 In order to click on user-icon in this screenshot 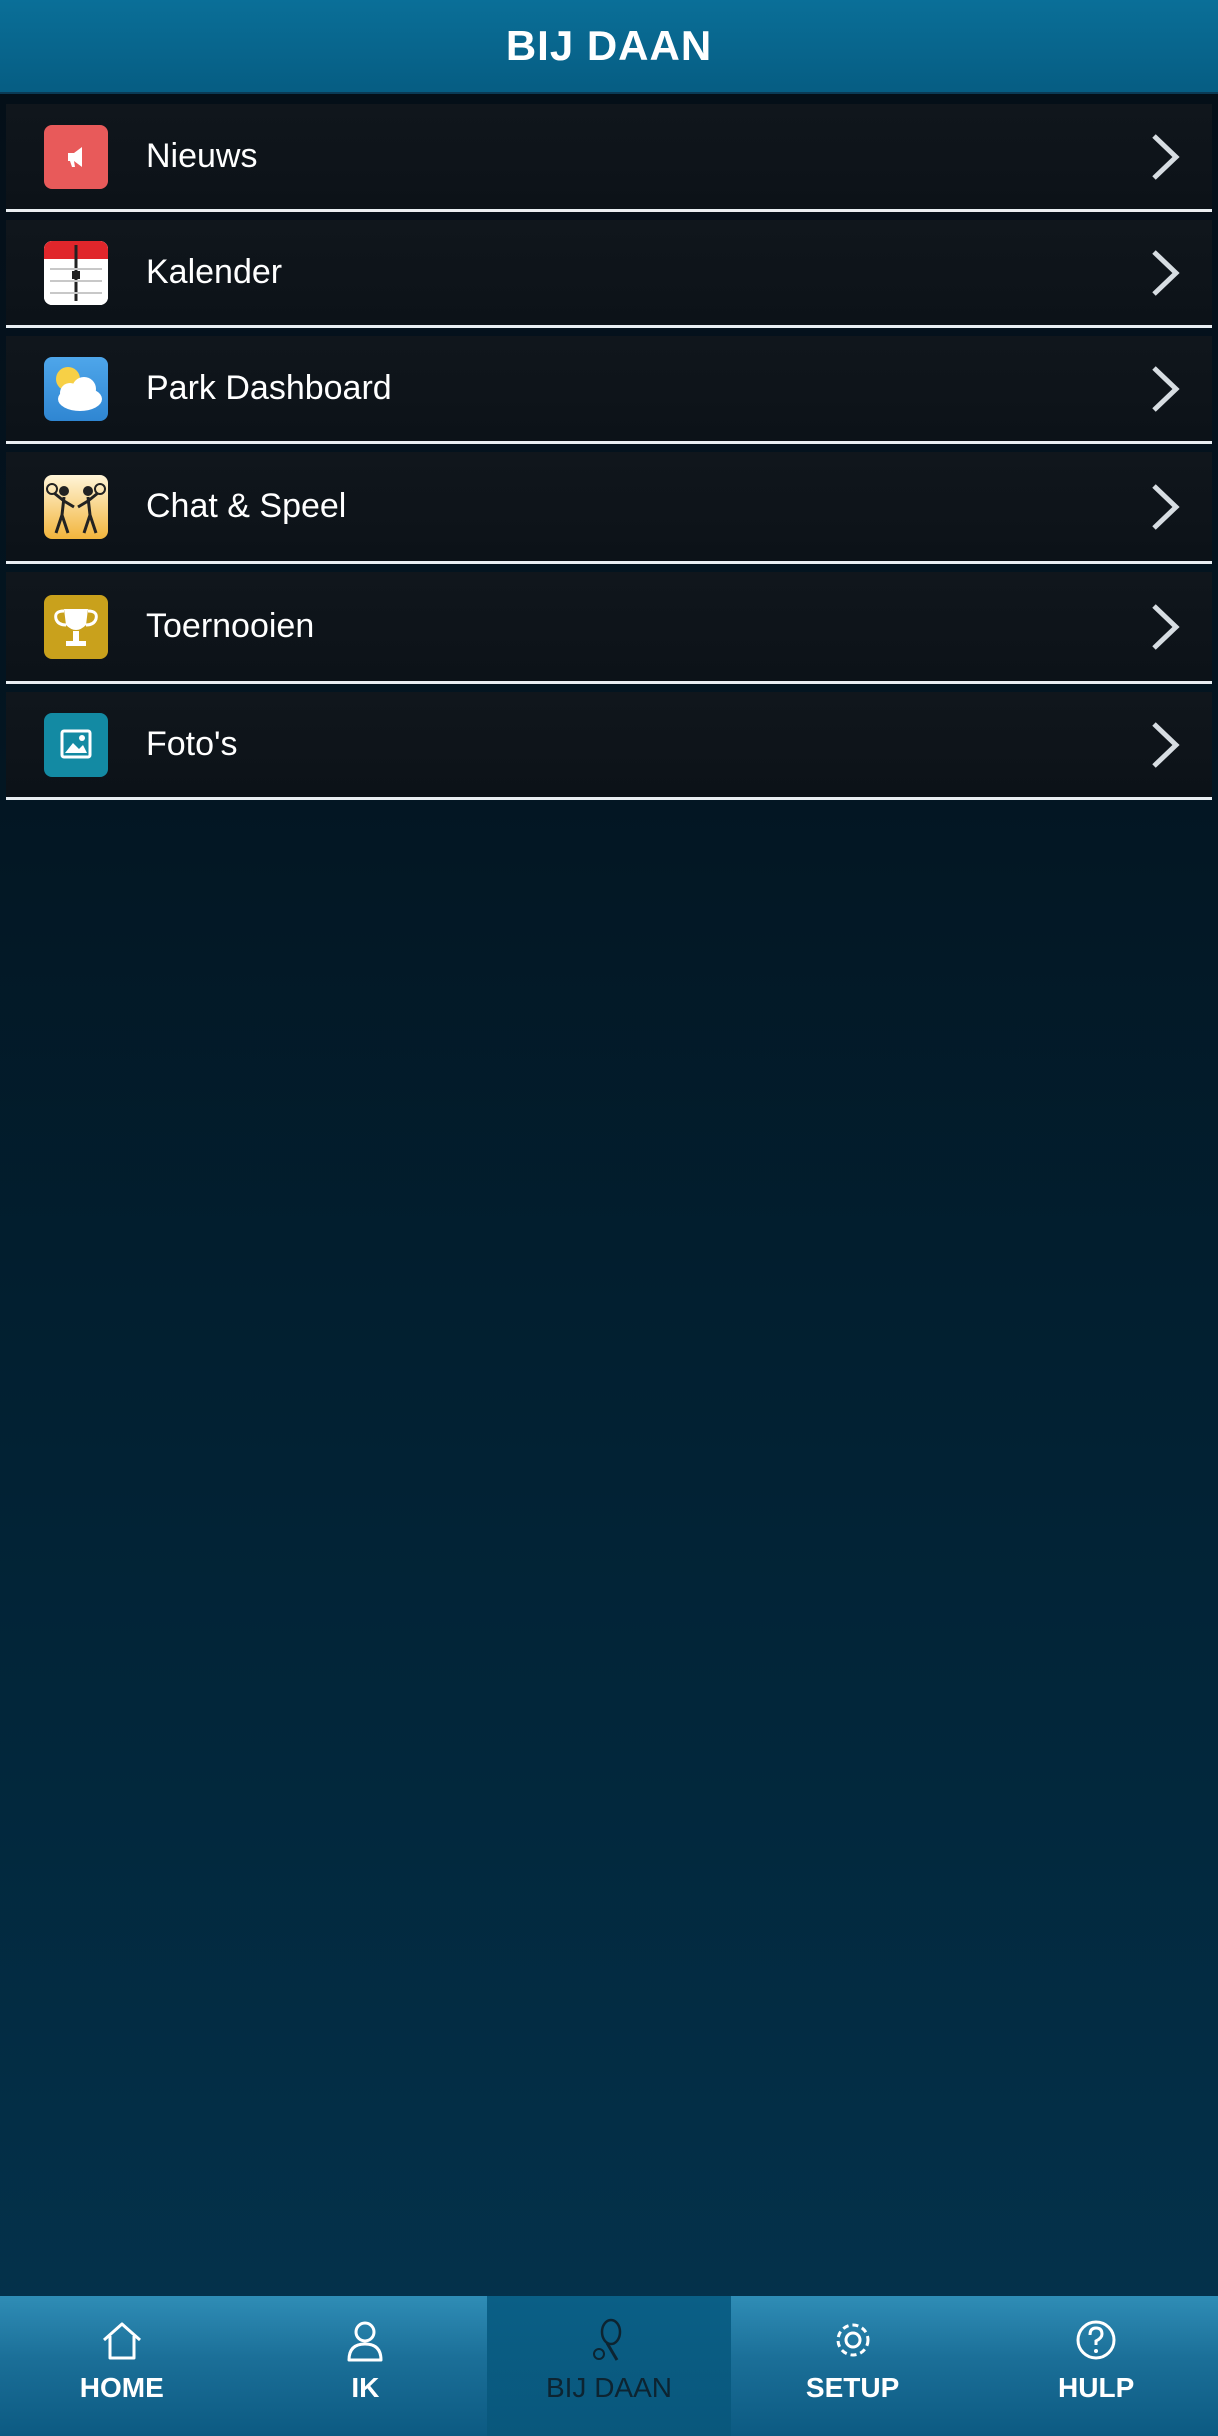, I will do `click(365, 2341)`.